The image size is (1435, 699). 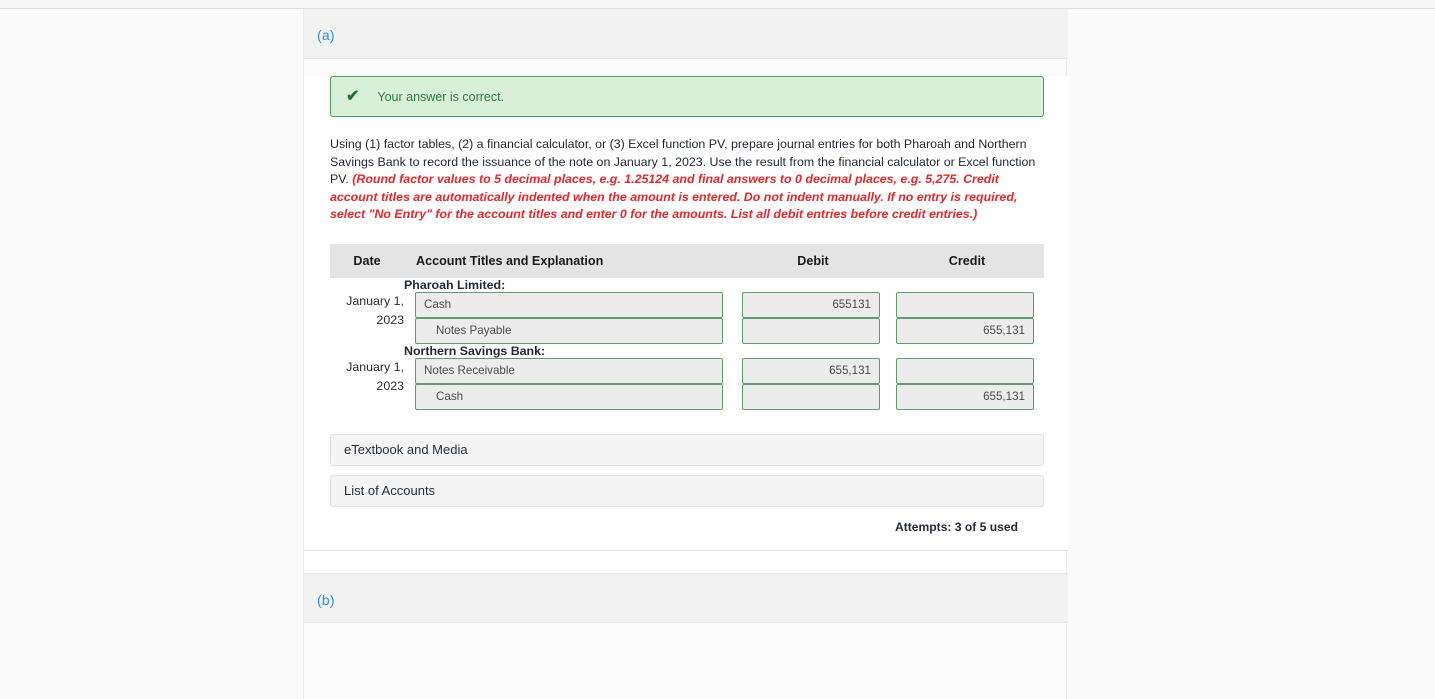 What do you see at coordinates (406, 450) in the screenshot?
I see `etextbook-and-media-label: eTextbook and Media` at bounding box center [406, 450].